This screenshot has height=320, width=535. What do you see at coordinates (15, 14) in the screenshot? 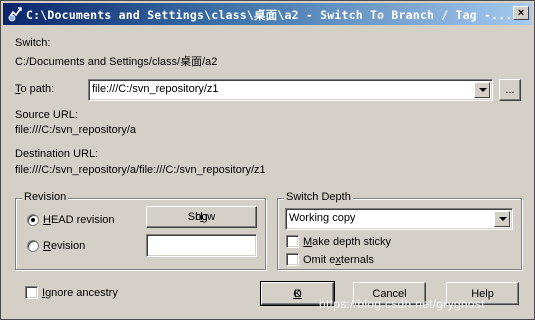
I see `tortoisesvn-icon` at bounding box center [15, 14].